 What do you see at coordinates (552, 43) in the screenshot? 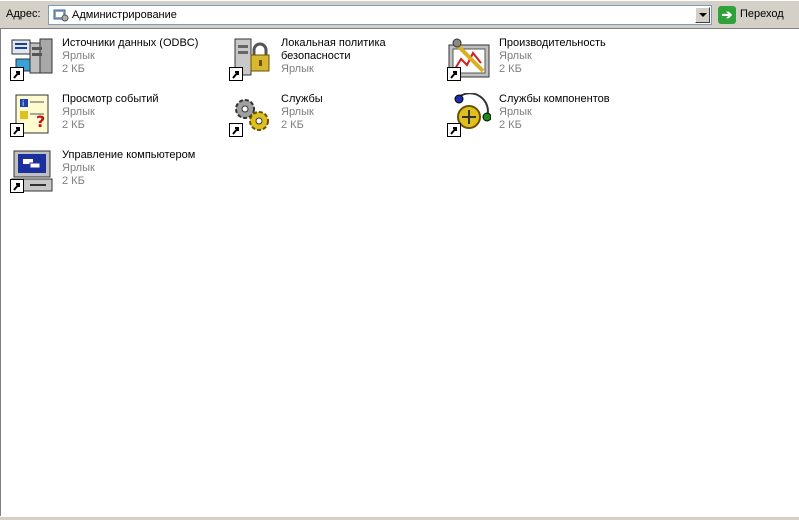
I see `item-name: Производительность` at bounding box center [552, 43].